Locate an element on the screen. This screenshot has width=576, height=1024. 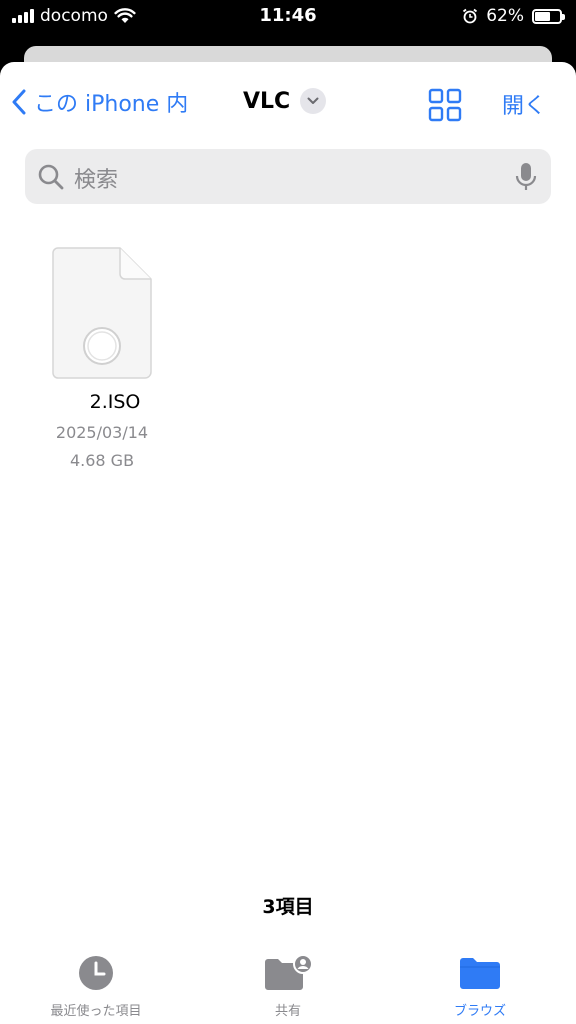
battery-fill is located at coordinates (542, 16).